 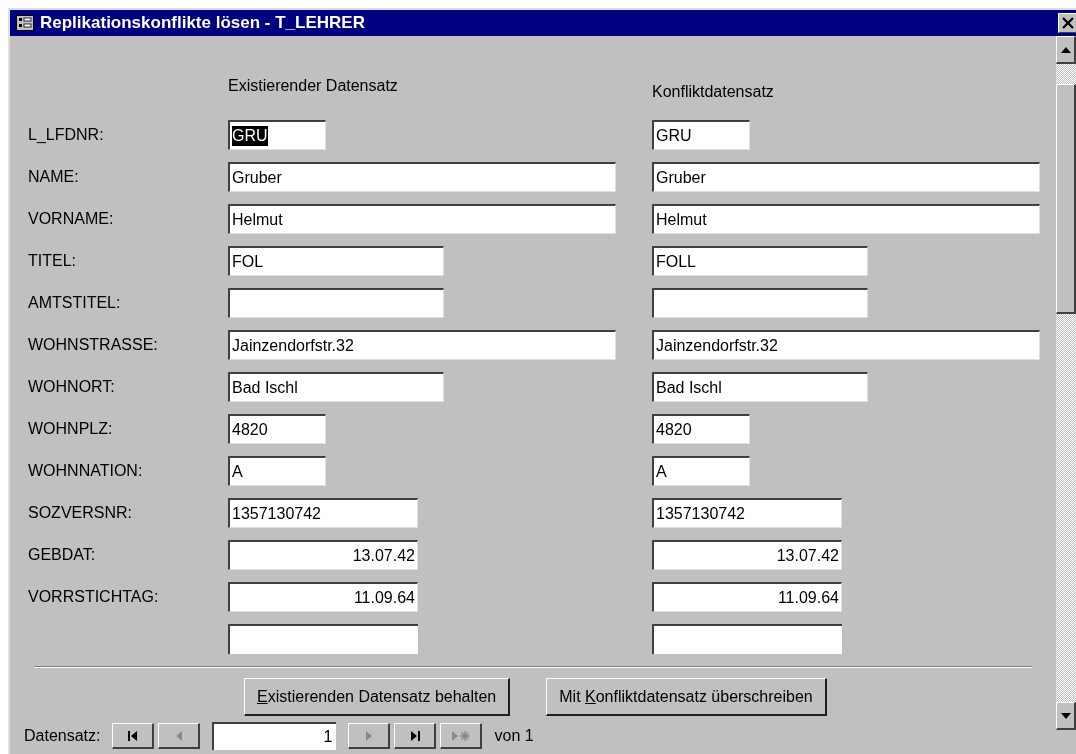 What do you see at coordinates (94, 597) in the screenshot?
I see `field-label: VORRSTICHTAG:` at bounding box center [94, 597].